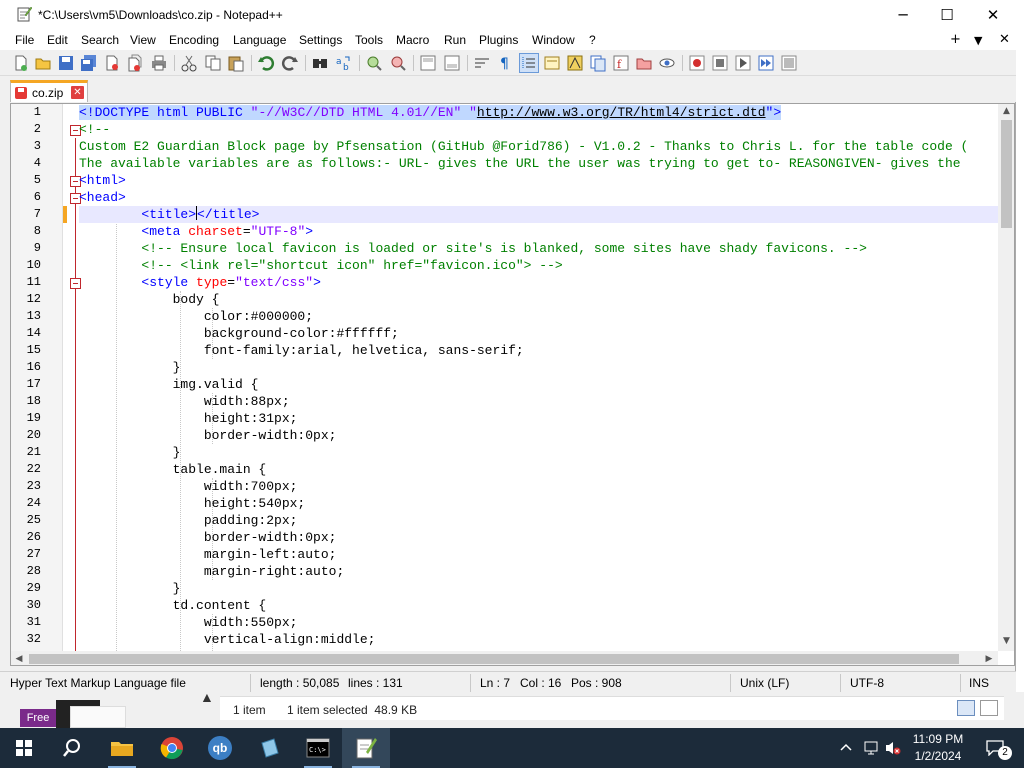 Image resolution: width=1024 pixels, height=768 pixels. I want to click on show-all-characters-icon: ¶, so click(505, 63).